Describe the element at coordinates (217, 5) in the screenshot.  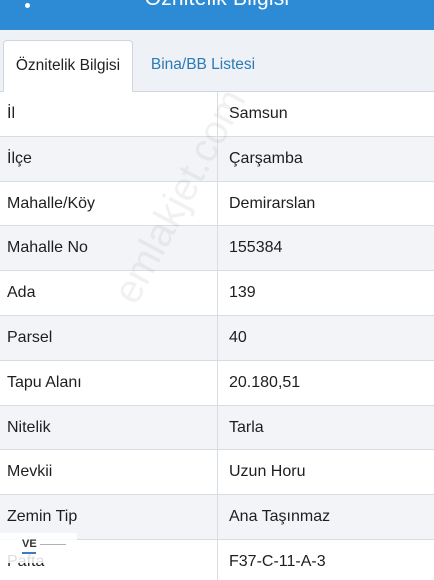
I see `page-title: Öznitelik Bilgisi` at that location.